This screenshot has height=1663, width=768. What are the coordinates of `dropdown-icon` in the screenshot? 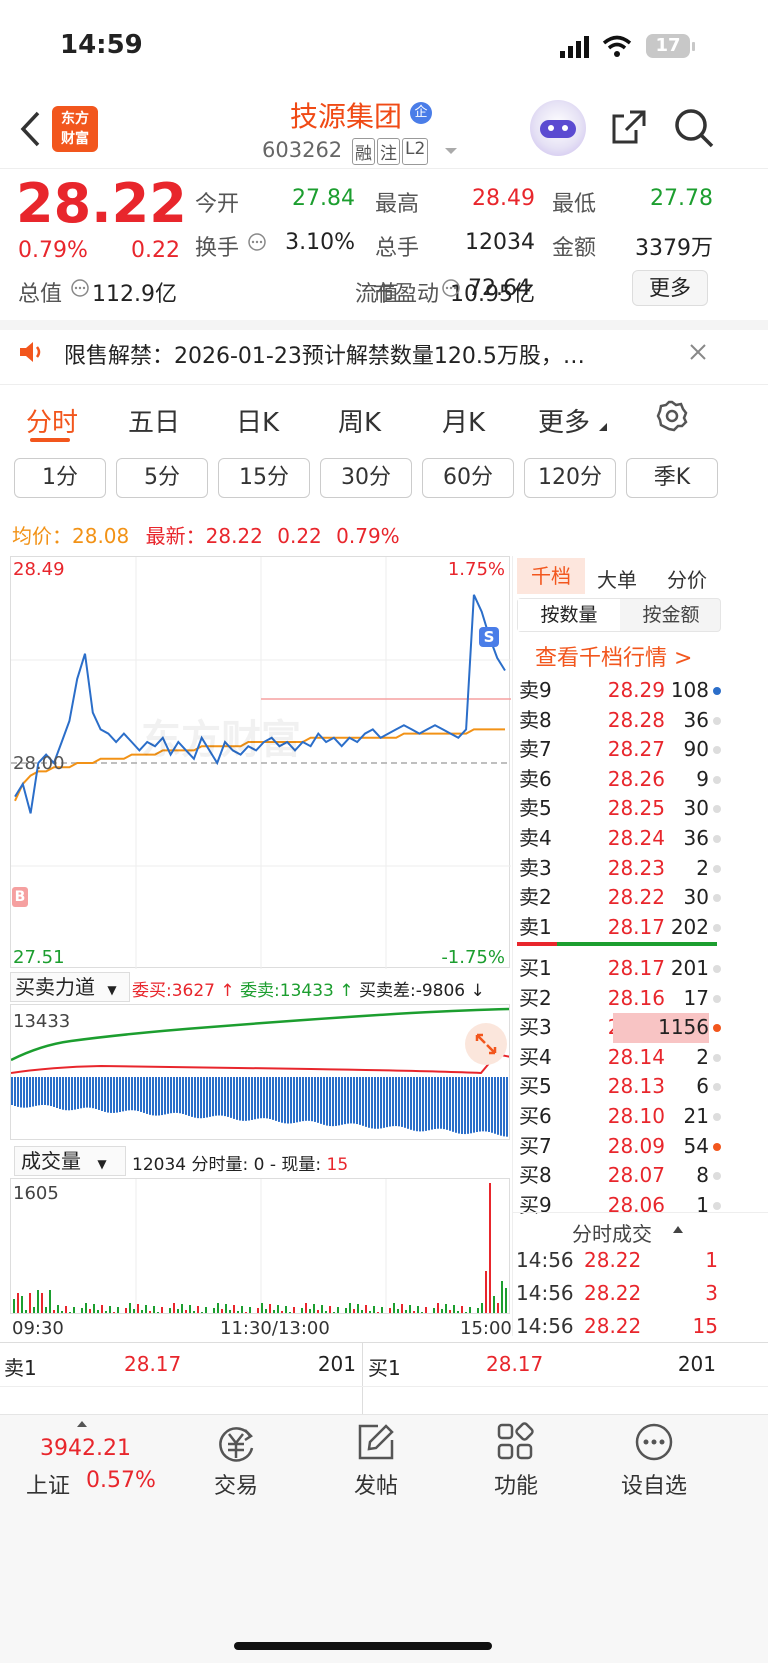 It's located at (451, 151).